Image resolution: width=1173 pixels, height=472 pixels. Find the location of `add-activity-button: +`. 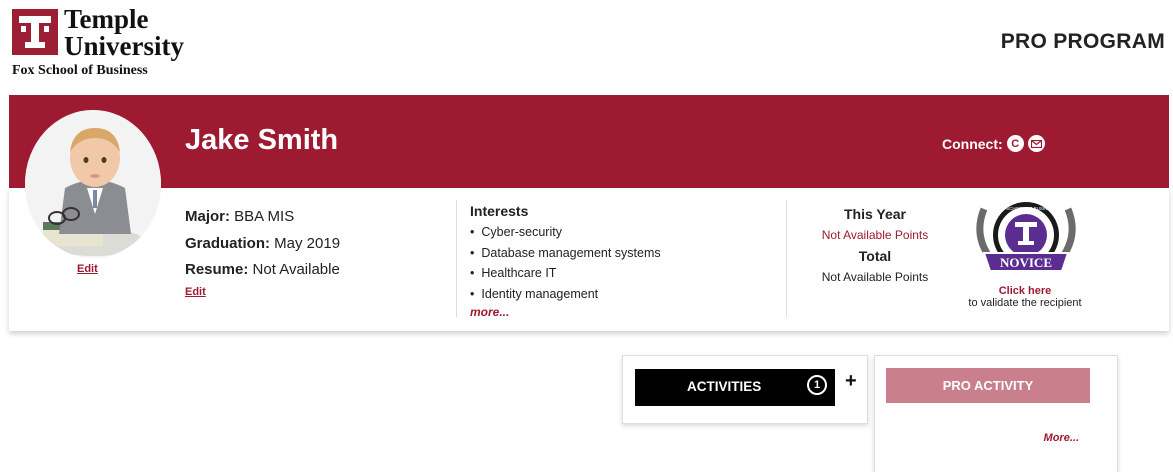

add-activity-button: + is located at coordinates (851, 381).